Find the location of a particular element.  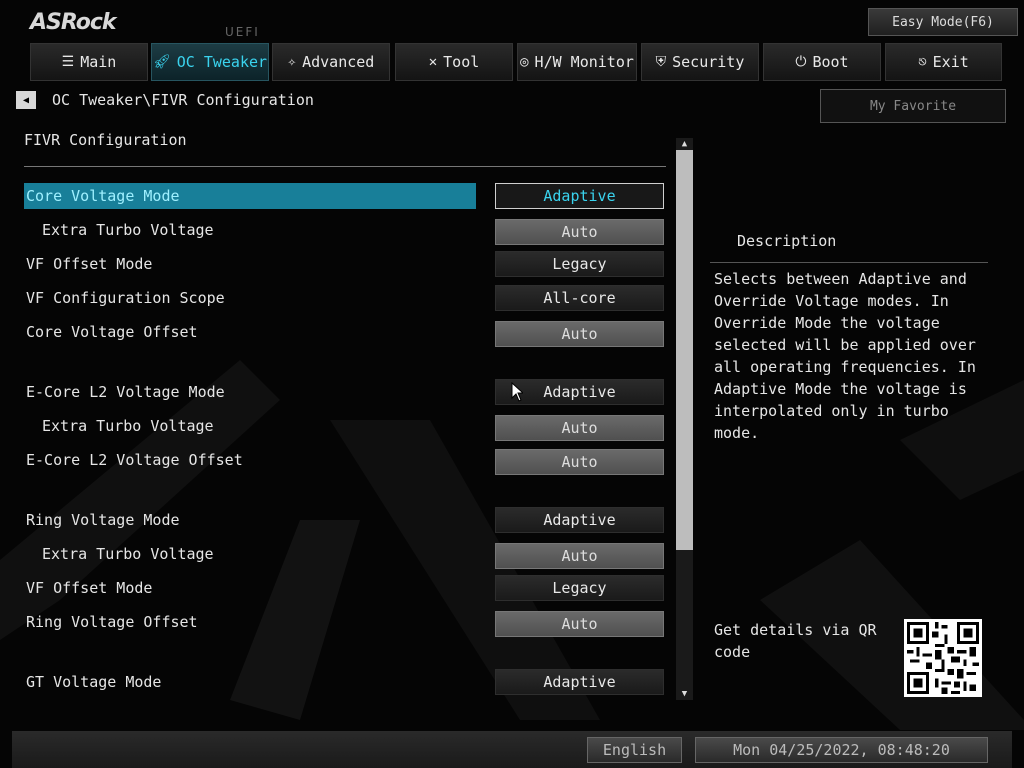

breadcrumb: OC Tweaker\FIVR Configuration is located at coordinates (183, 100).